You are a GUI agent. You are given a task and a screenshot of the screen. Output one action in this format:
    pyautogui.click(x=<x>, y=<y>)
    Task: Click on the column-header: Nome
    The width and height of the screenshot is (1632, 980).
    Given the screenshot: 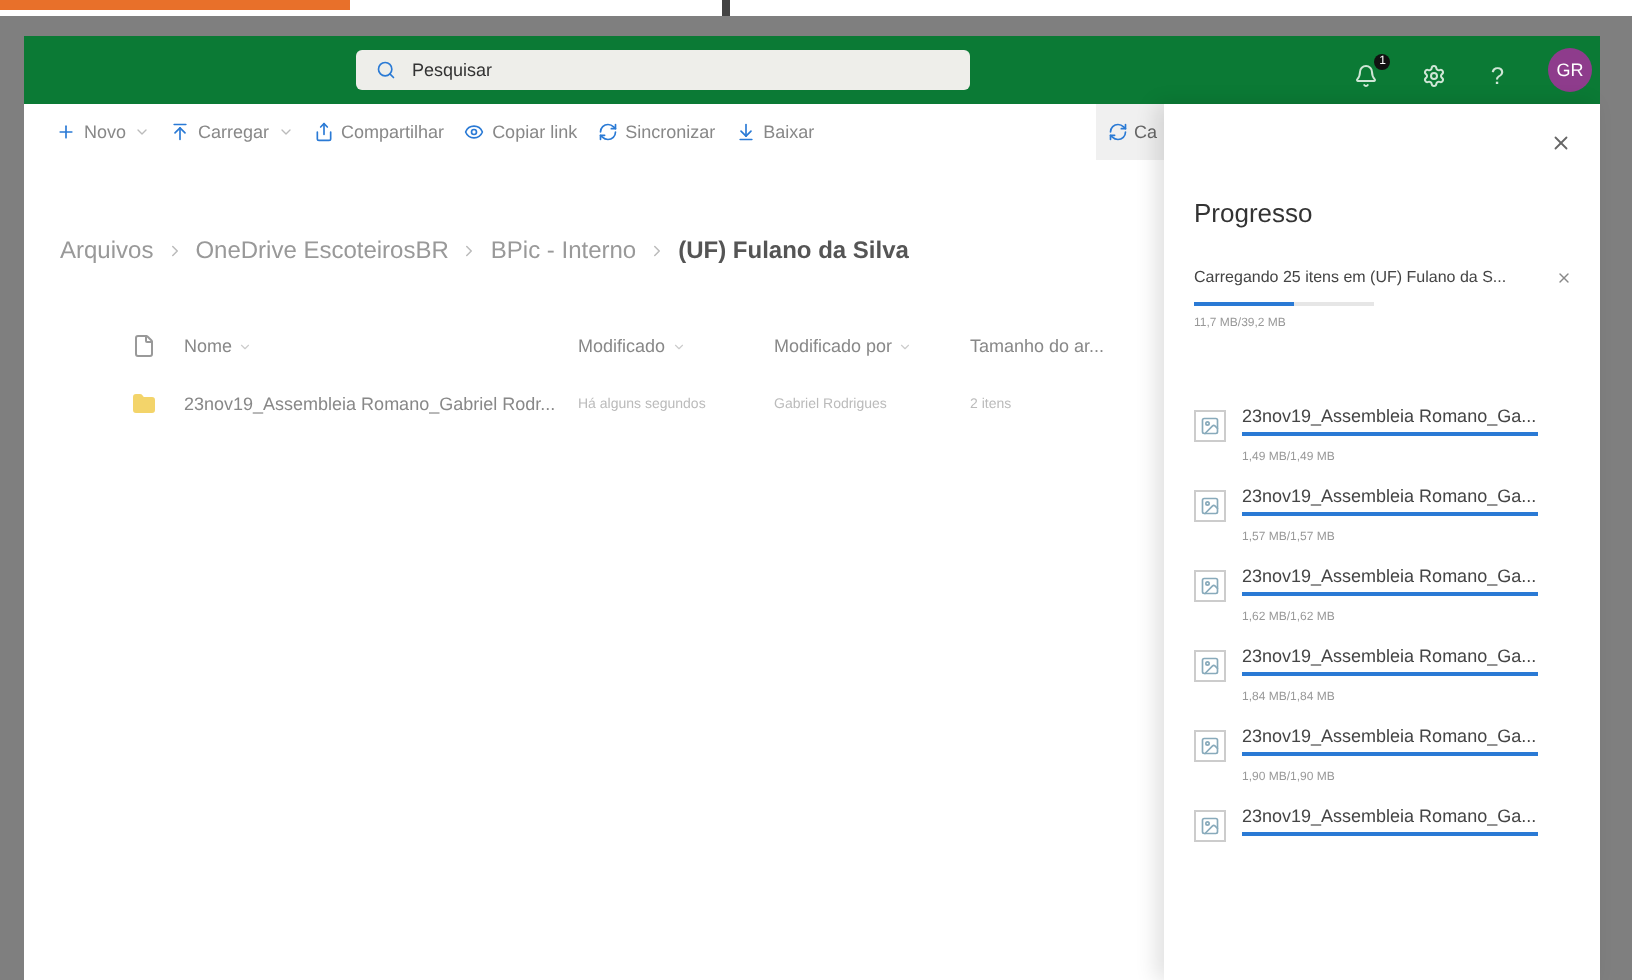 What is the action you would take?
    pyautogui.click(x=381, y=346)
    